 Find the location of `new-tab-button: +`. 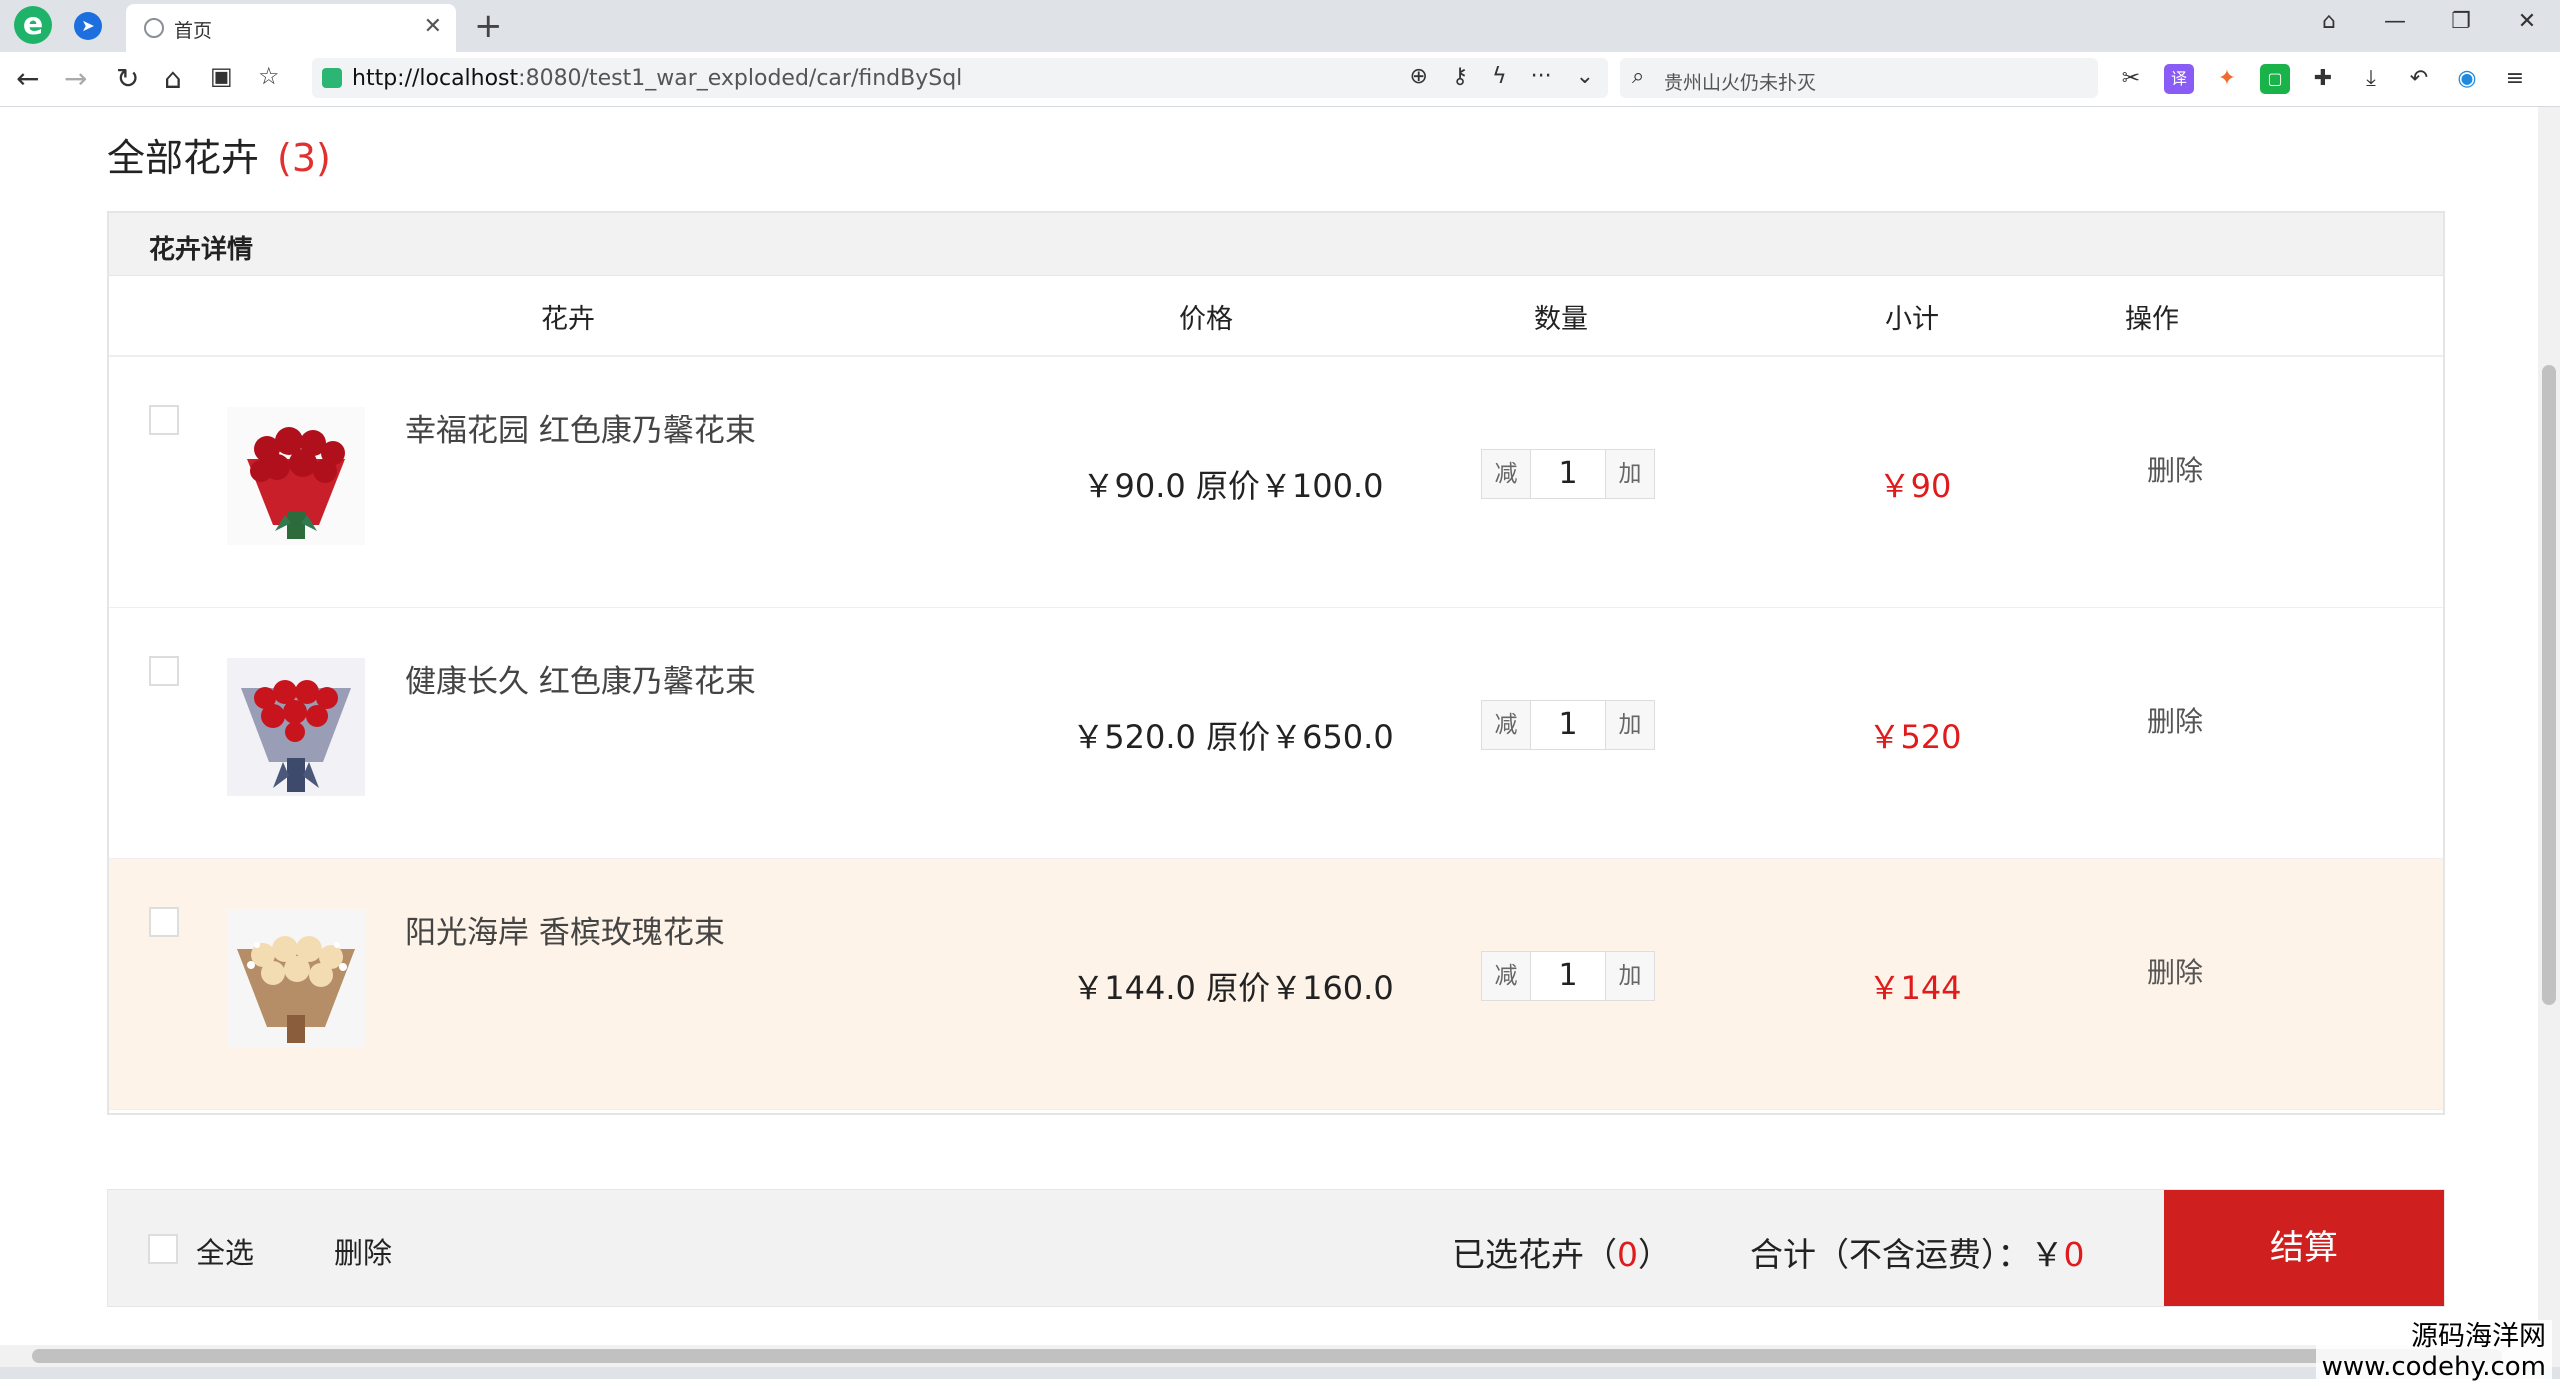

new-tab-button: + is located at coordinates (488, 26).